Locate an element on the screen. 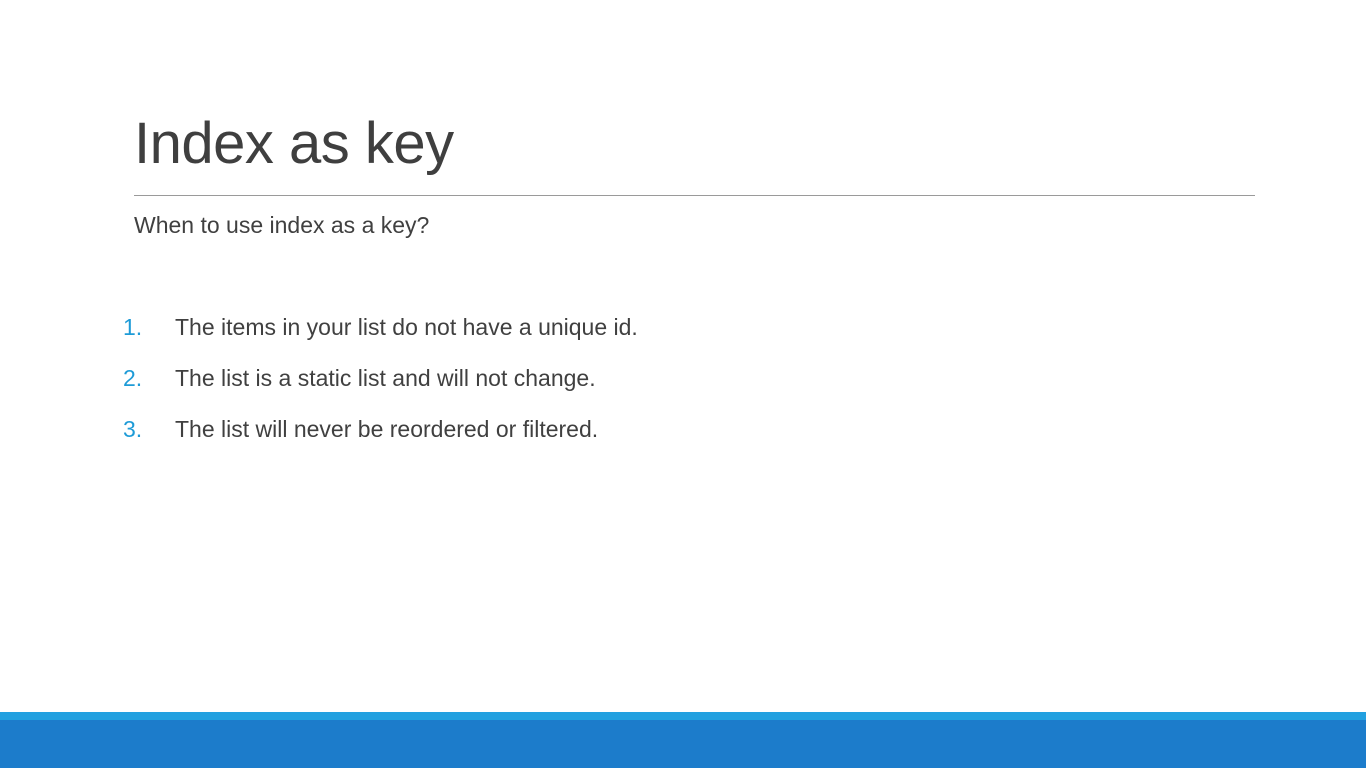 Image resolution: width=1366 pixels, height=768 pixels. slide-subtitle: When to use index as a key? is located at coordinates (282, 225).